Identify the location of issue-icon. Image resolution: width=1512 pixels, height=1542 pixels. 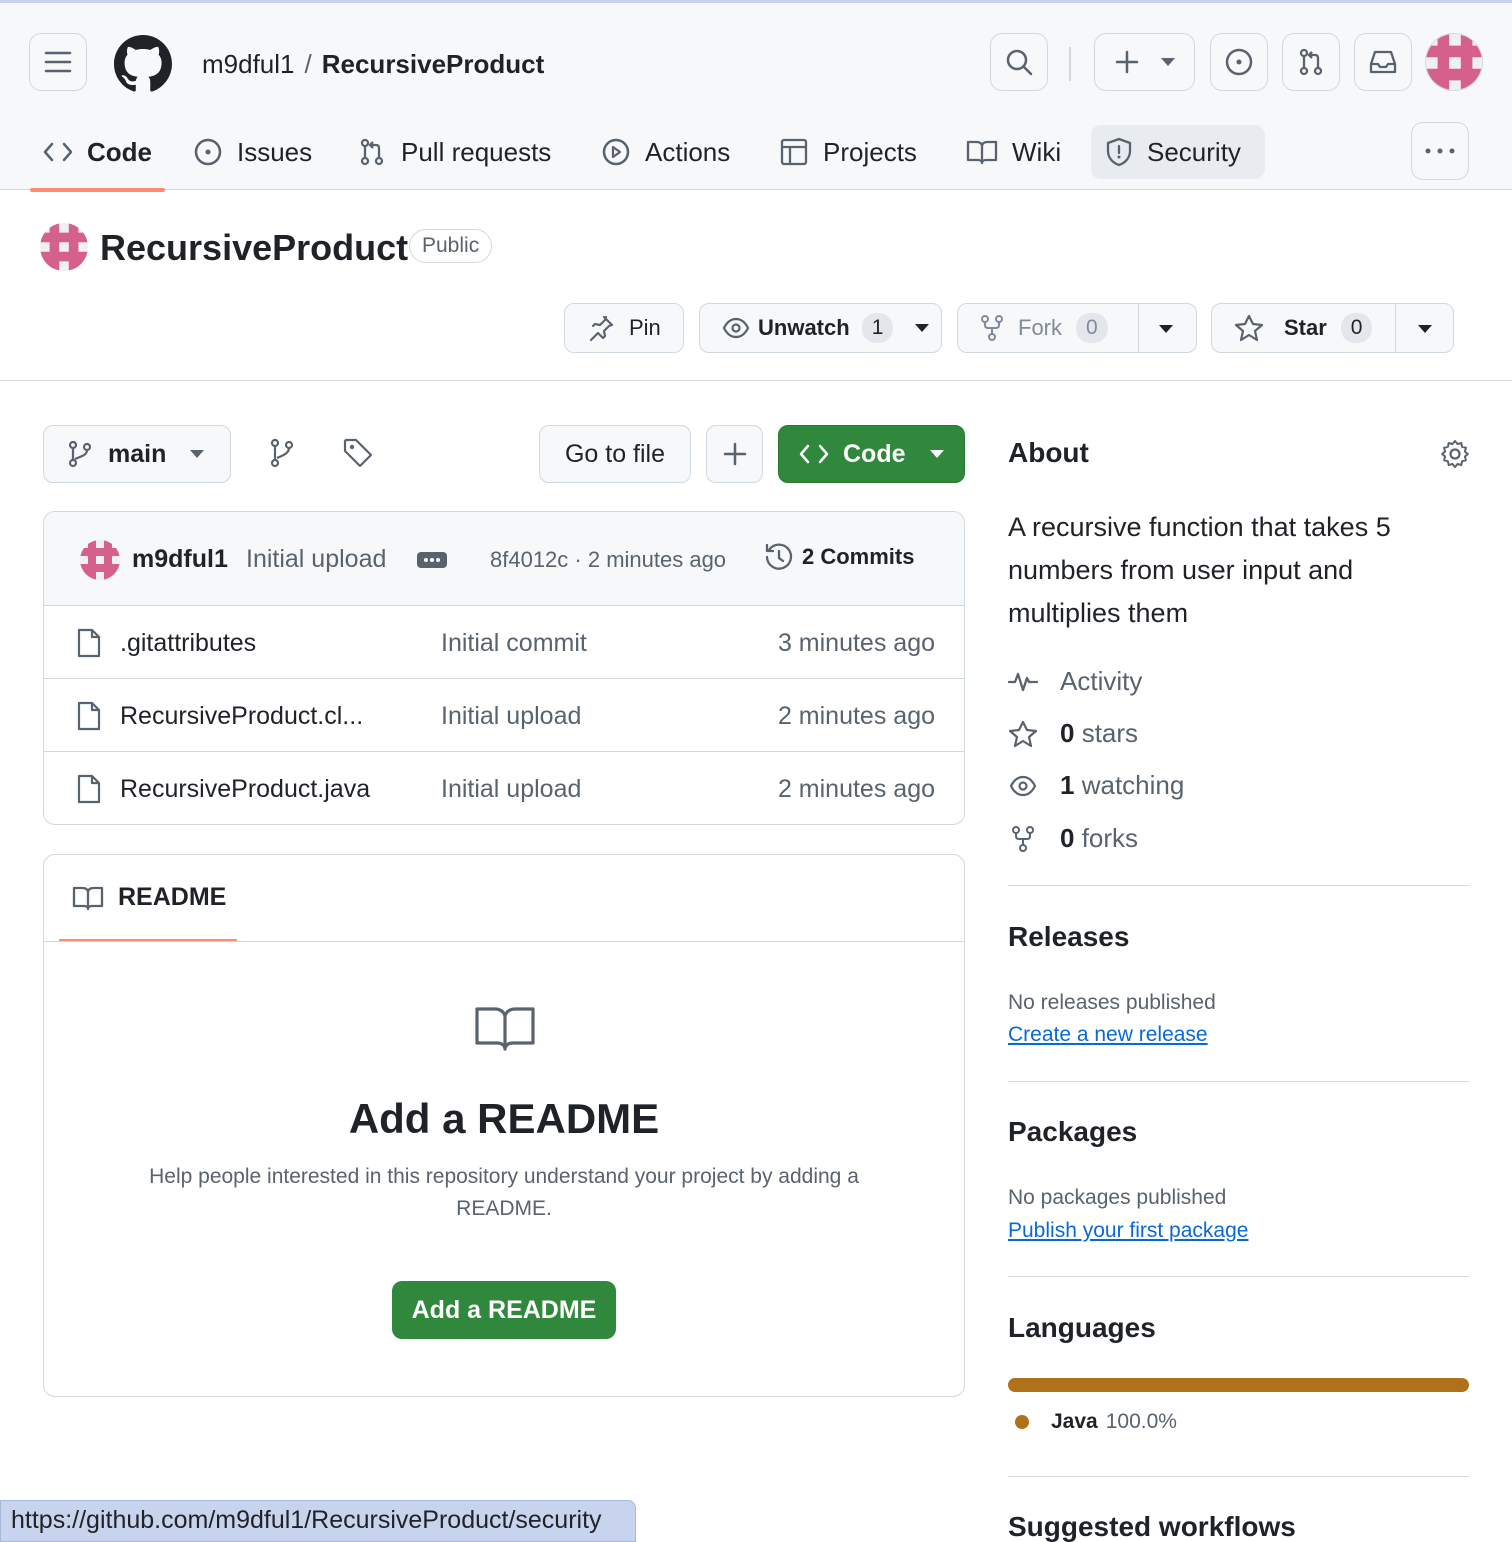
(1239, 62).